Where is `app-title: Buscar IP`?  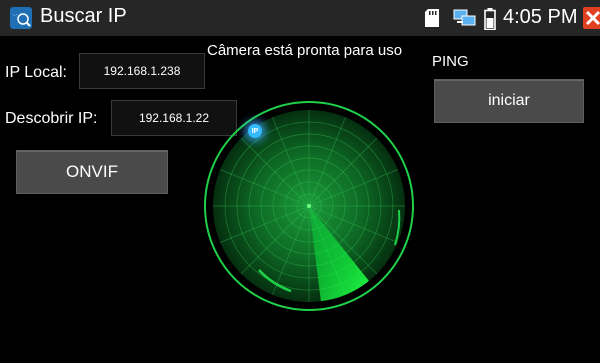 app-title: Buscar IP is located at coordinates (83, 16).